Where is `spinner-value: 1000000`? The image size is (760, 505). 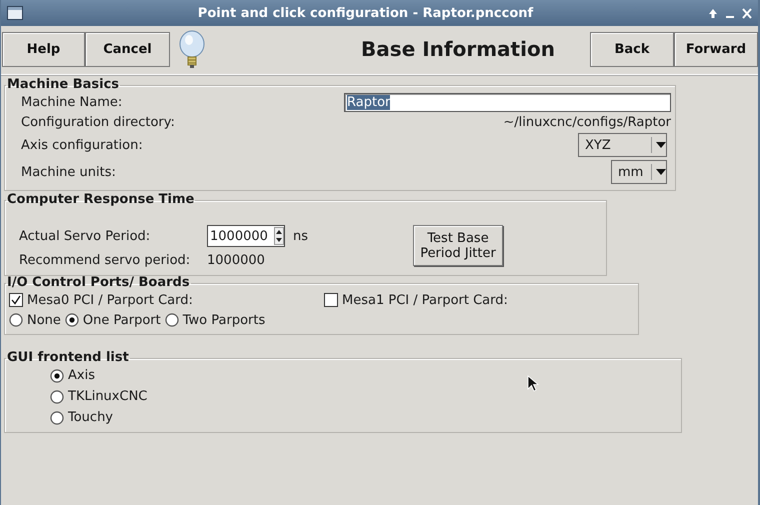 spinner-value: 1000000 is located at coordinates (239, 236).